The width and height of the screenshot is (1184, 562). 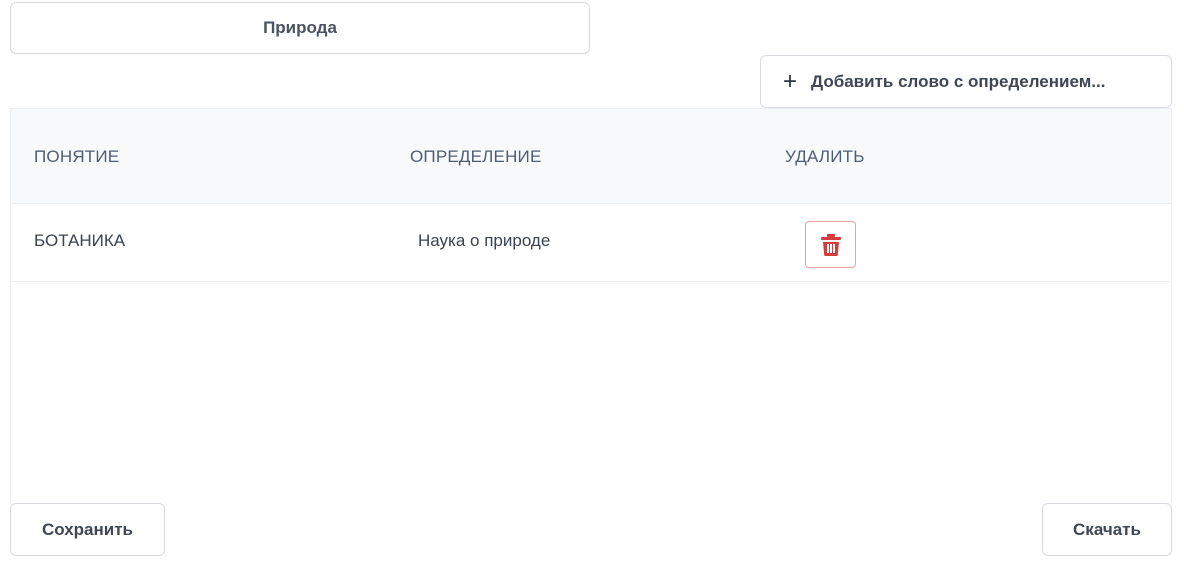 I want to click on topic-field: Природа, so click(x=300, y=28).